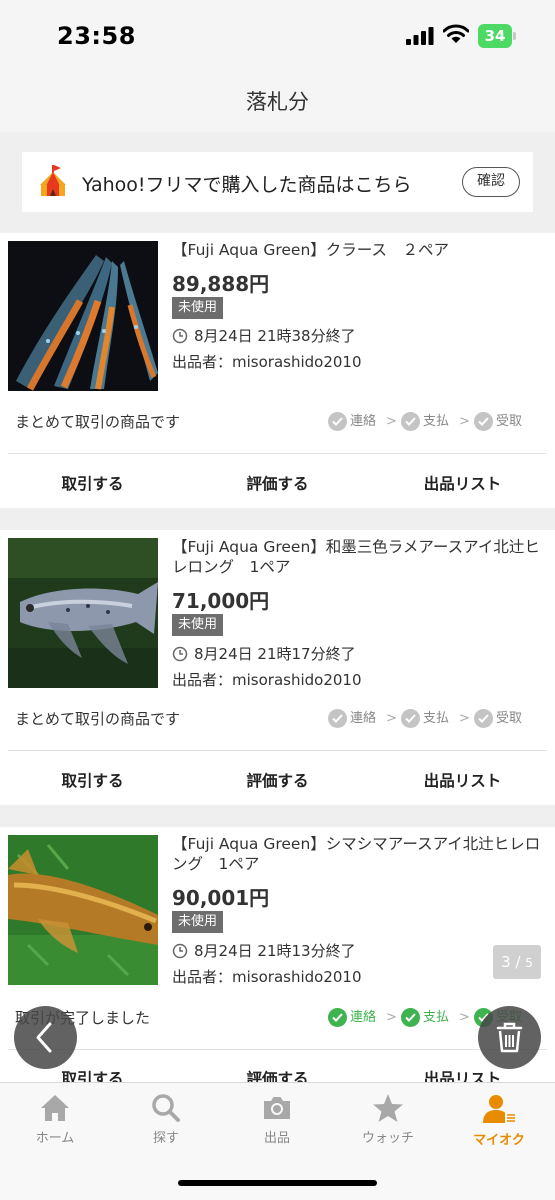  What do you see at coordinates (55, 1138) in the screenshot?
I see `tab-label: ホーム` at bounding box center [55, 1138].